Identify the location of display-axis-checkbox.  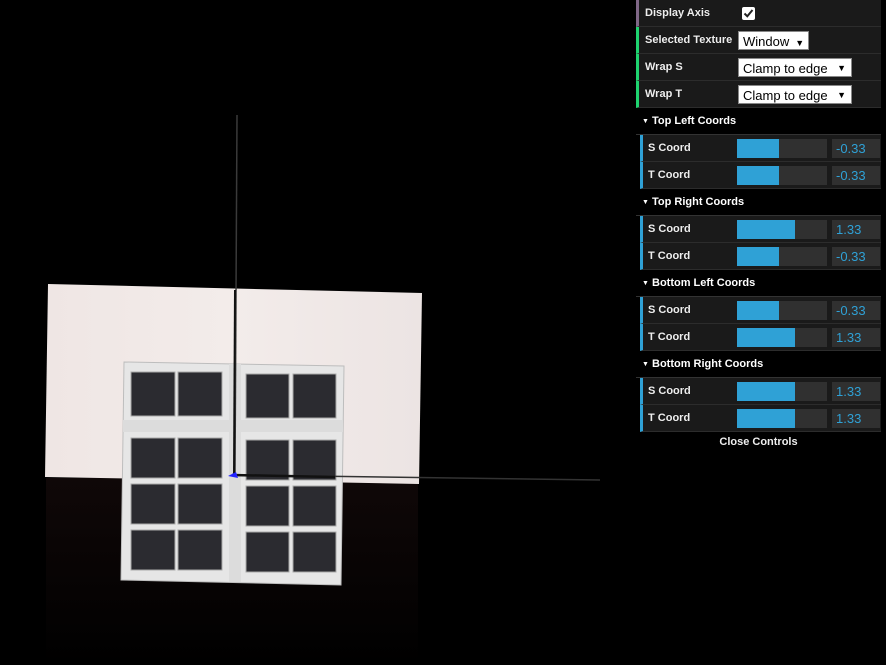
(748, 13).